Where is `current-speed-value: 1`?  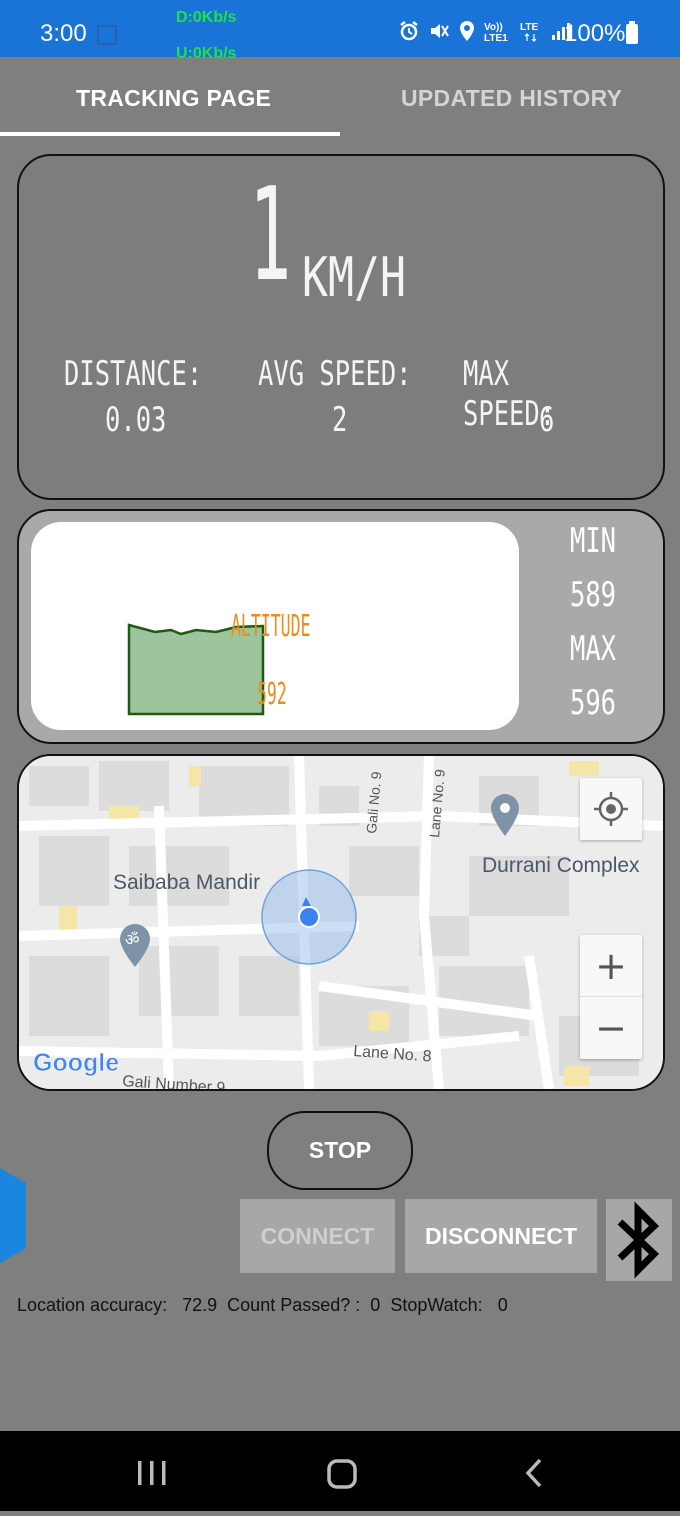
current-speed-value: 1 is located at coordinates (270, 235).